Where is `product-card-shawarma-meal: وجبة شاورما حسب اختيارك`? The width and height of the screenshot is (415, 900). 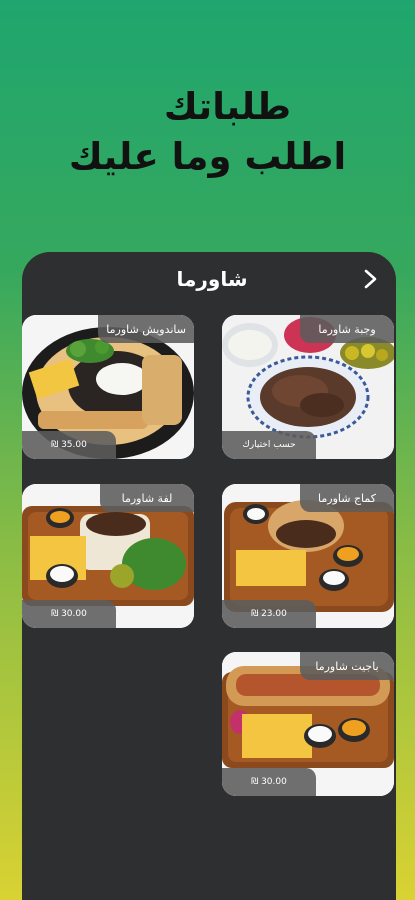 product-card-shawarma-meal: وجبة شاورما حسب اختيارك is located at coordinates (308, 387).